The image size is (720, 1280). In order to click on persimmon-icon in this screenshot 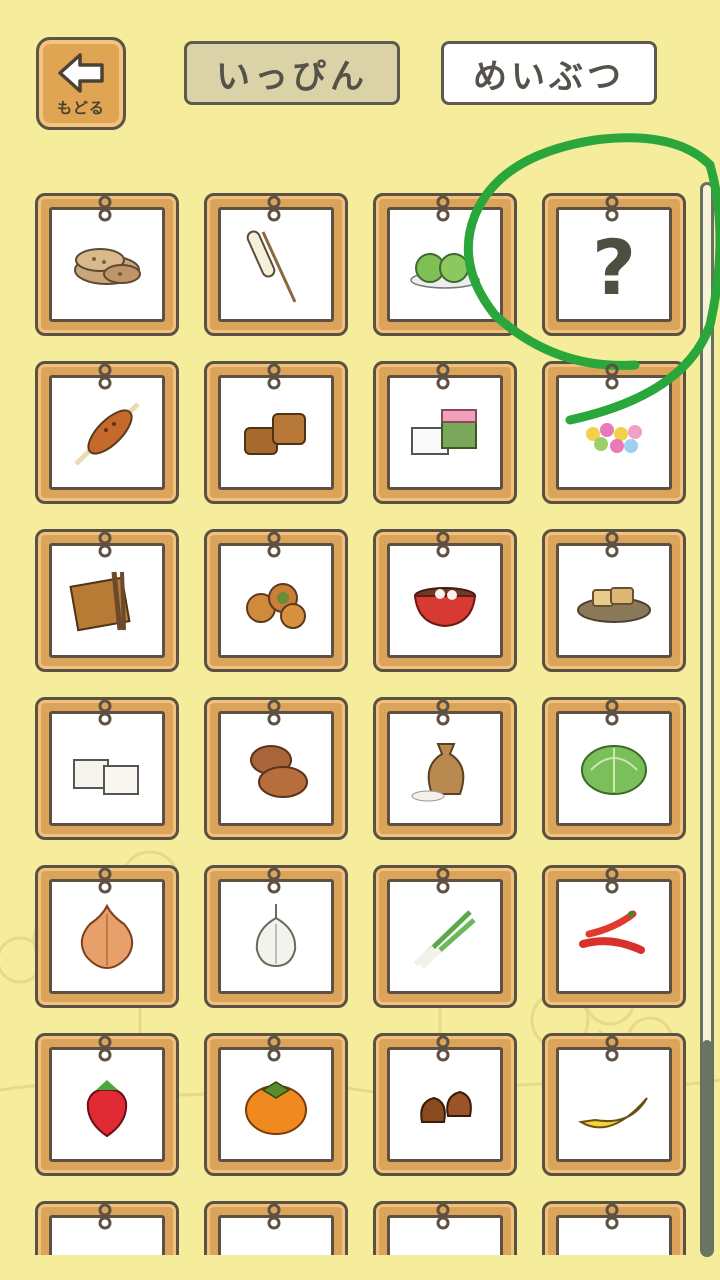, I will do `click(276, 1107)`.